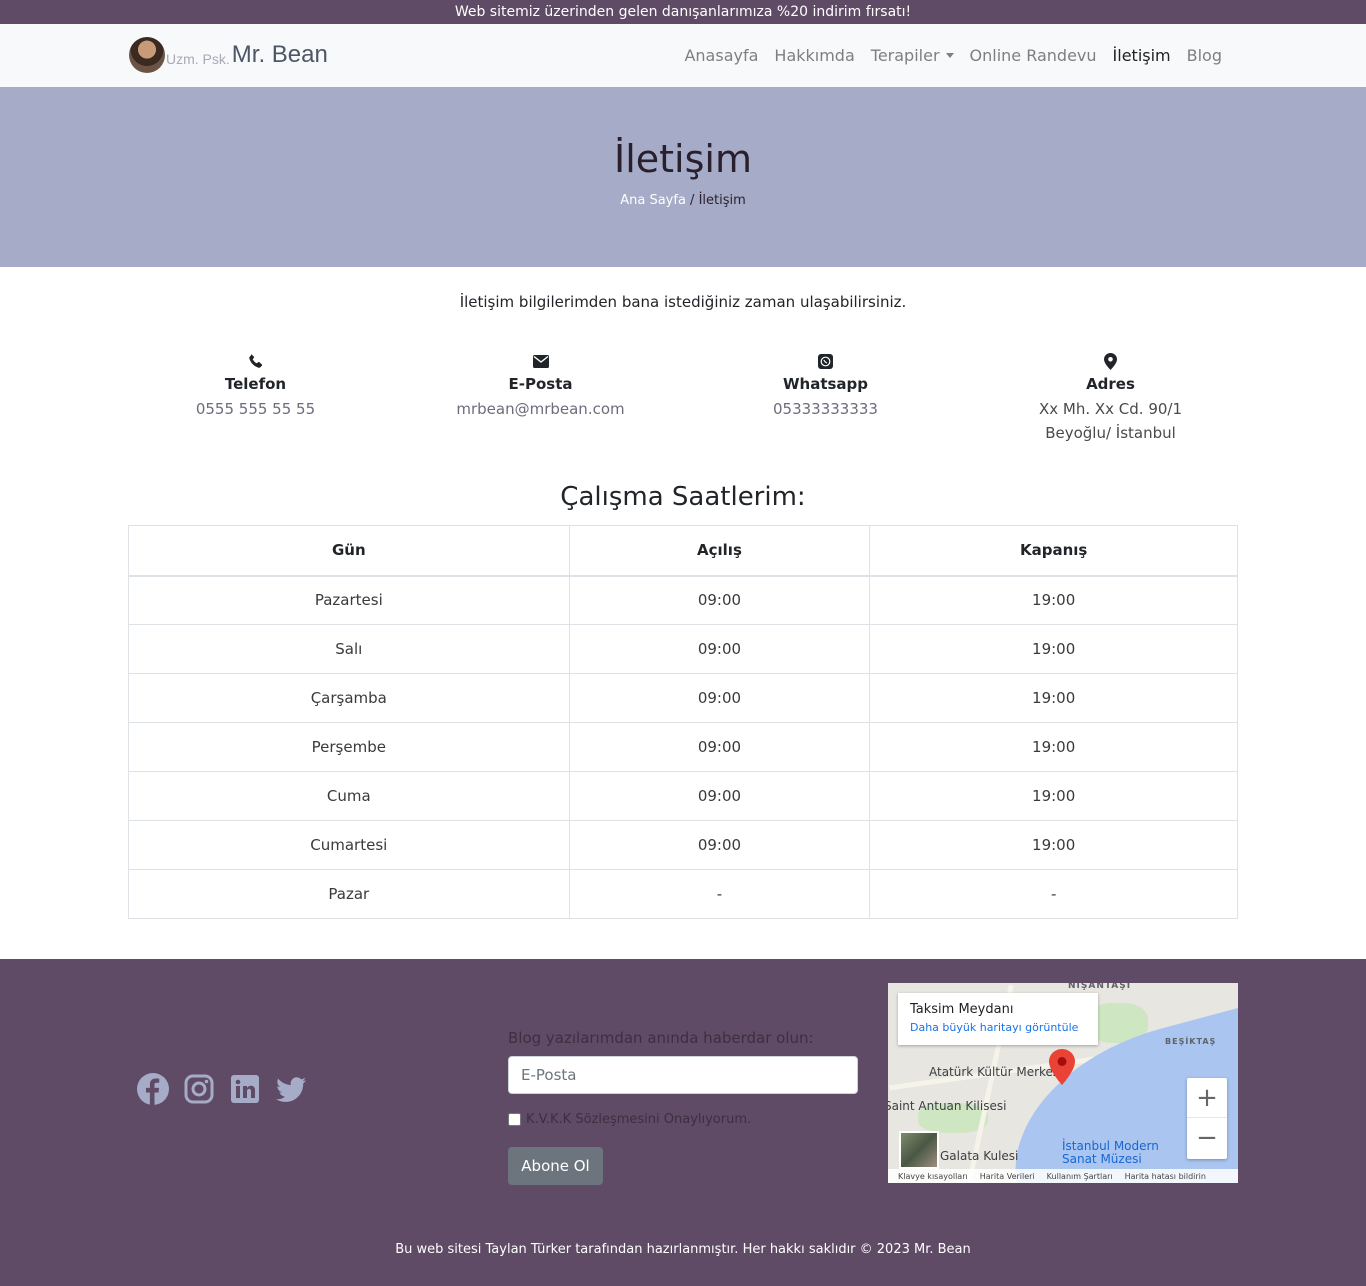 The width and height of the screenshot is (1366, 1286). What do you see at coordinates (998, 1027) in the screenshot?
I see `map-larger-link: Daha büyük haritayı görüntüle` at bounding box center [998, 1027].